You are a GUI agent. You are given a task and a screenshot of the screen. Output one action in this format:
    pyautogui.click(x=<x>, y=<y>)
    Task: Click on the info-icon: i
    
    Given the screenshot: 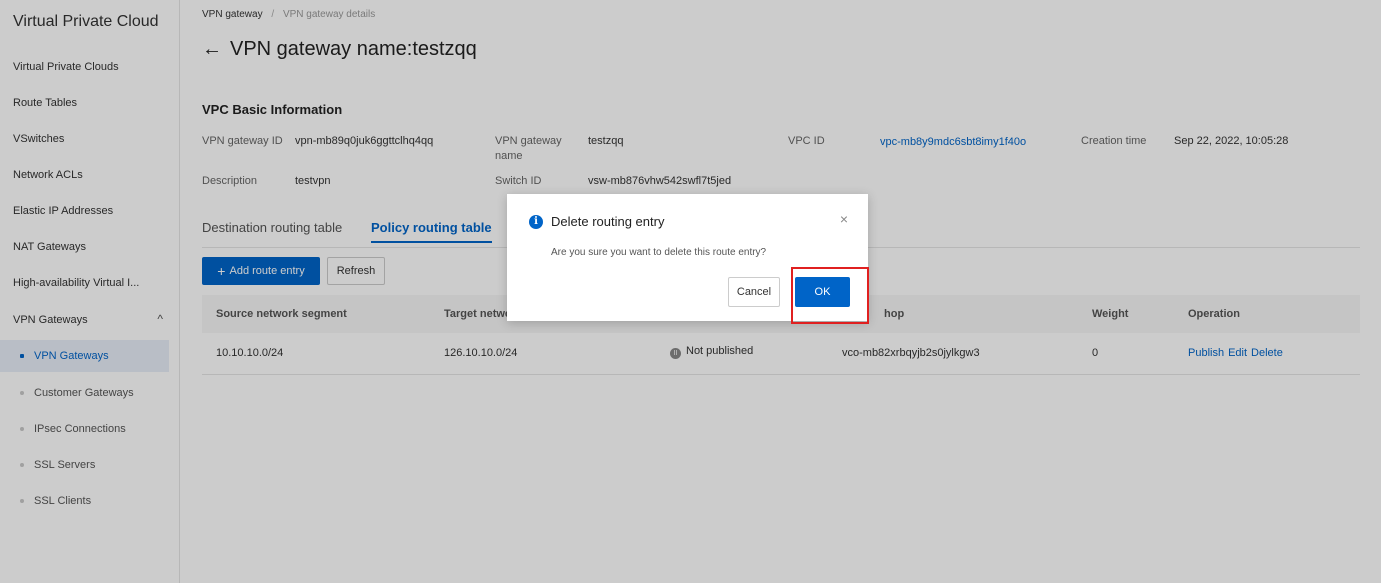 What is the action you would take?
    pyautogui.click(x=536, y=222)
    